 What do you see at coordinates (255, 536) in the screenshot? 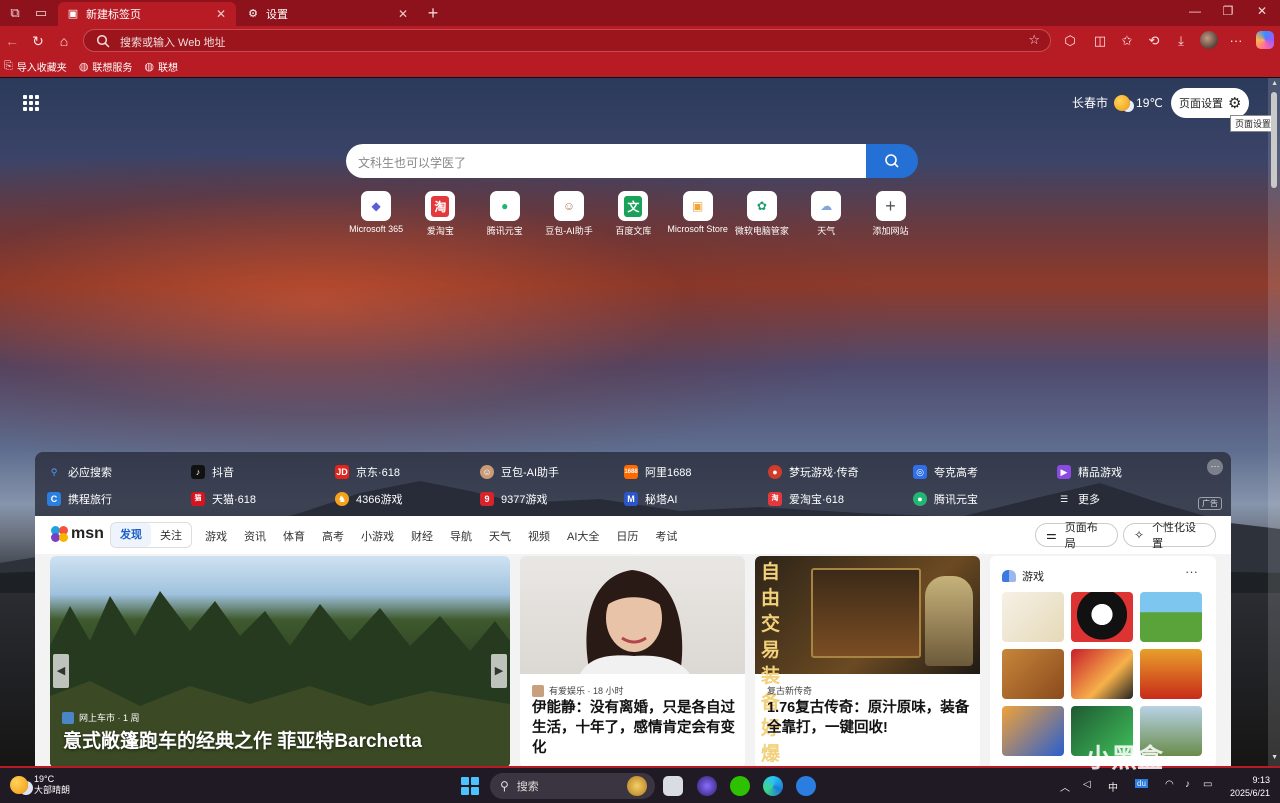
I see `category-news: 资讯` at bounding box center [255, 536].